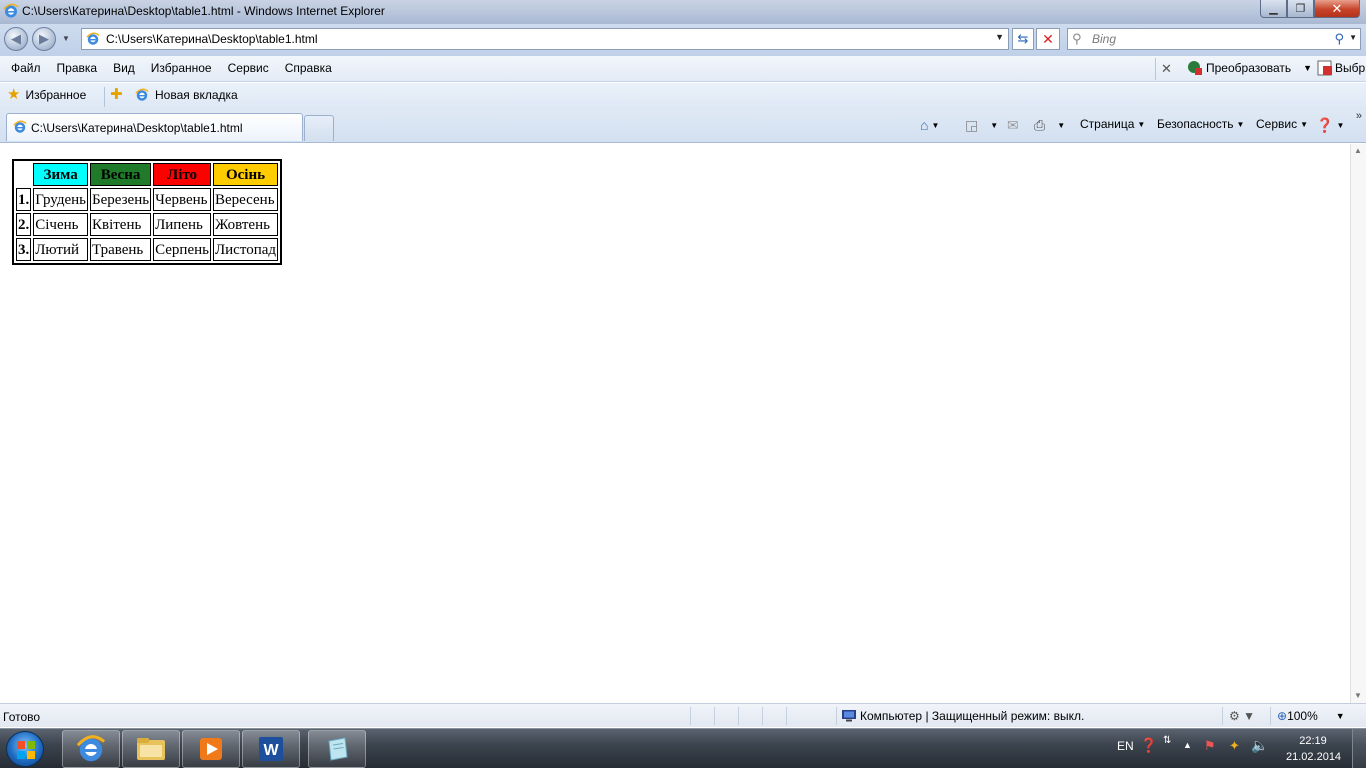 The image size is (1366, 768). Describe the element at coordinates (1061, 125) in the screenshot. I see `print-dropdown-icon: ▼` at that location.